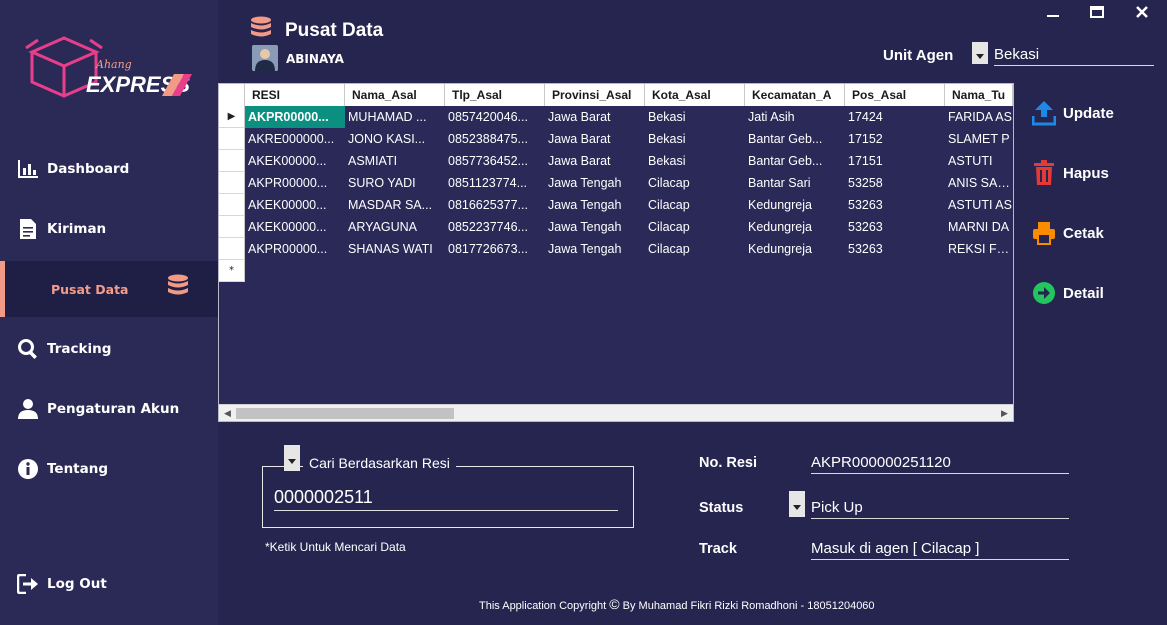  I want to click on close-button, so click(1142, 12).